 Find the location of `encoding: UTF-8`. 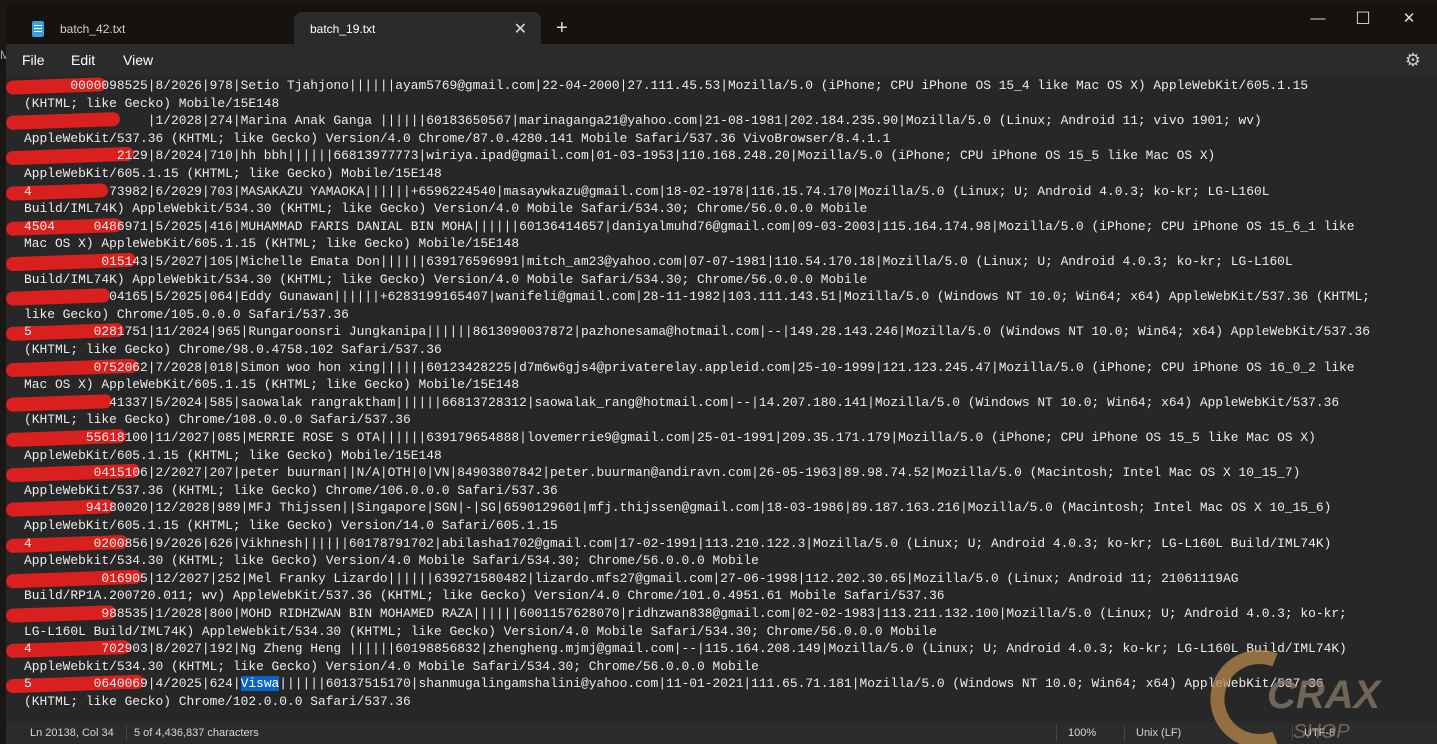

encoding: UTF-8 is located at coordinates (1319, 733).